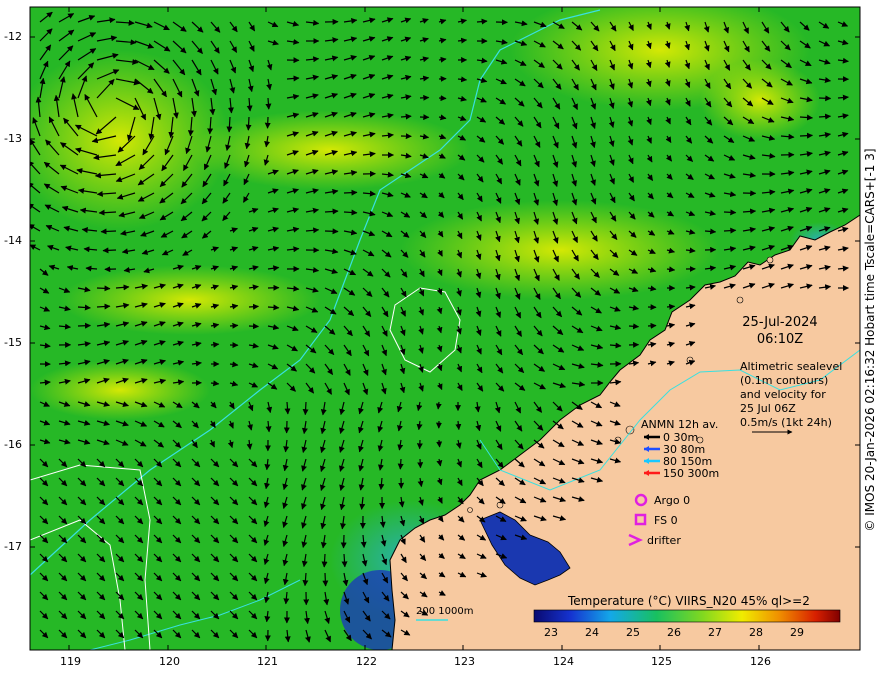  Describe the element at coordinates (780, 339) in the screenshot. I see `time-text: 06:10Z` at that location.